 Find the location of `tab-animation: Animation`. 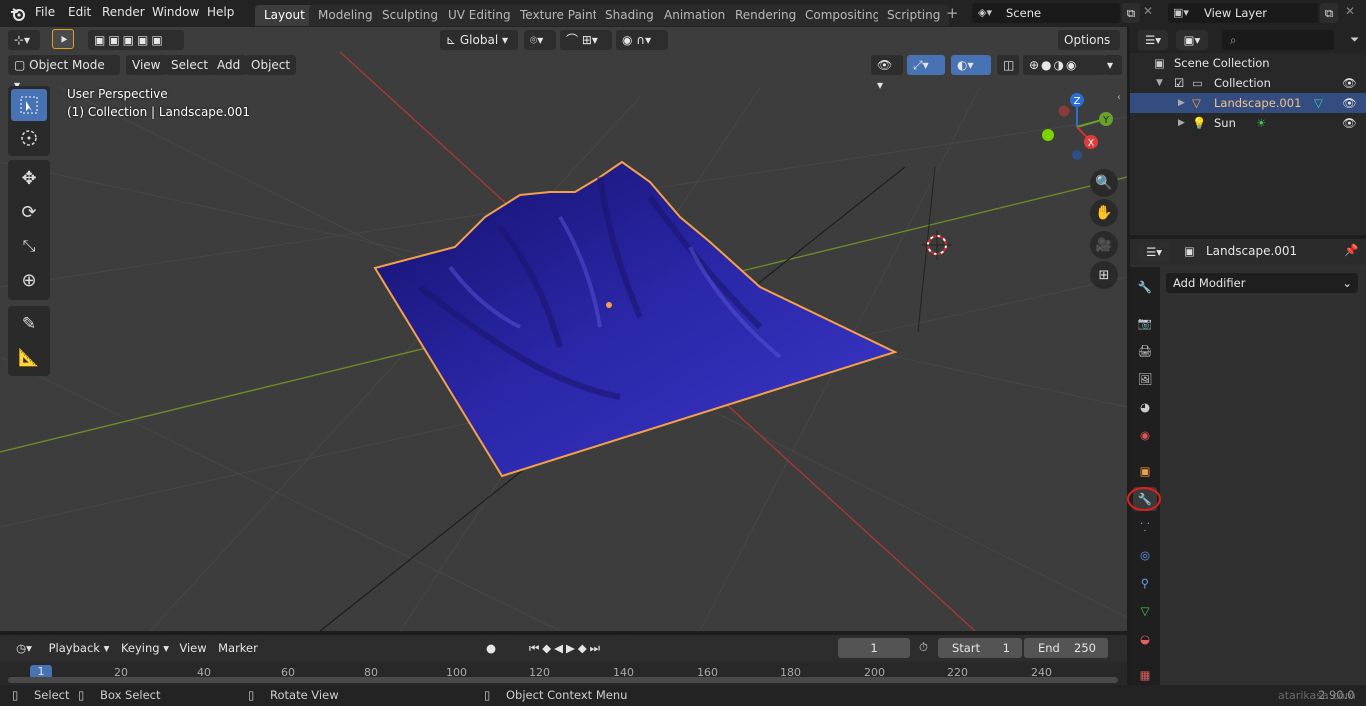

tab-animation: Animation is located at coordinates (695, 15).